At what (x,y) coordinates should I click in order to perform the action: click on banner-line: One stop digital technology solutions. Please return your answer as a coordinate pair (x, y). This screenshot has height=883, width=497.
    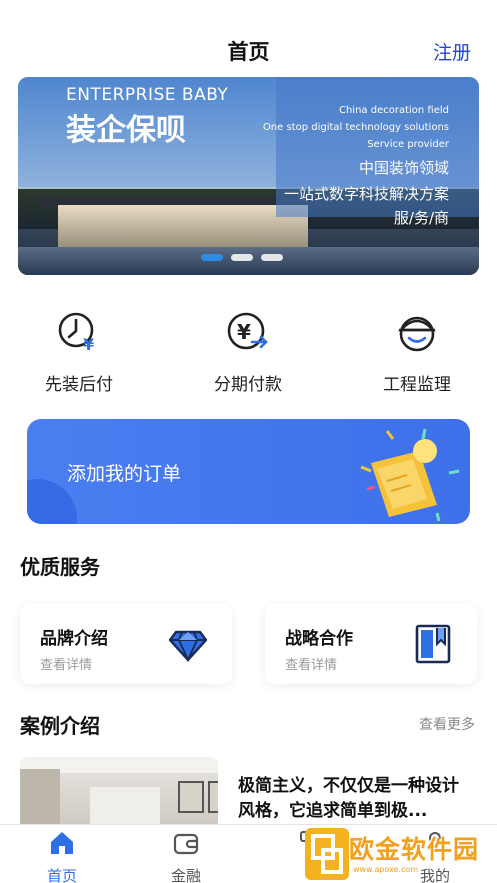
    Looking at the image, I should click on (355, 127).